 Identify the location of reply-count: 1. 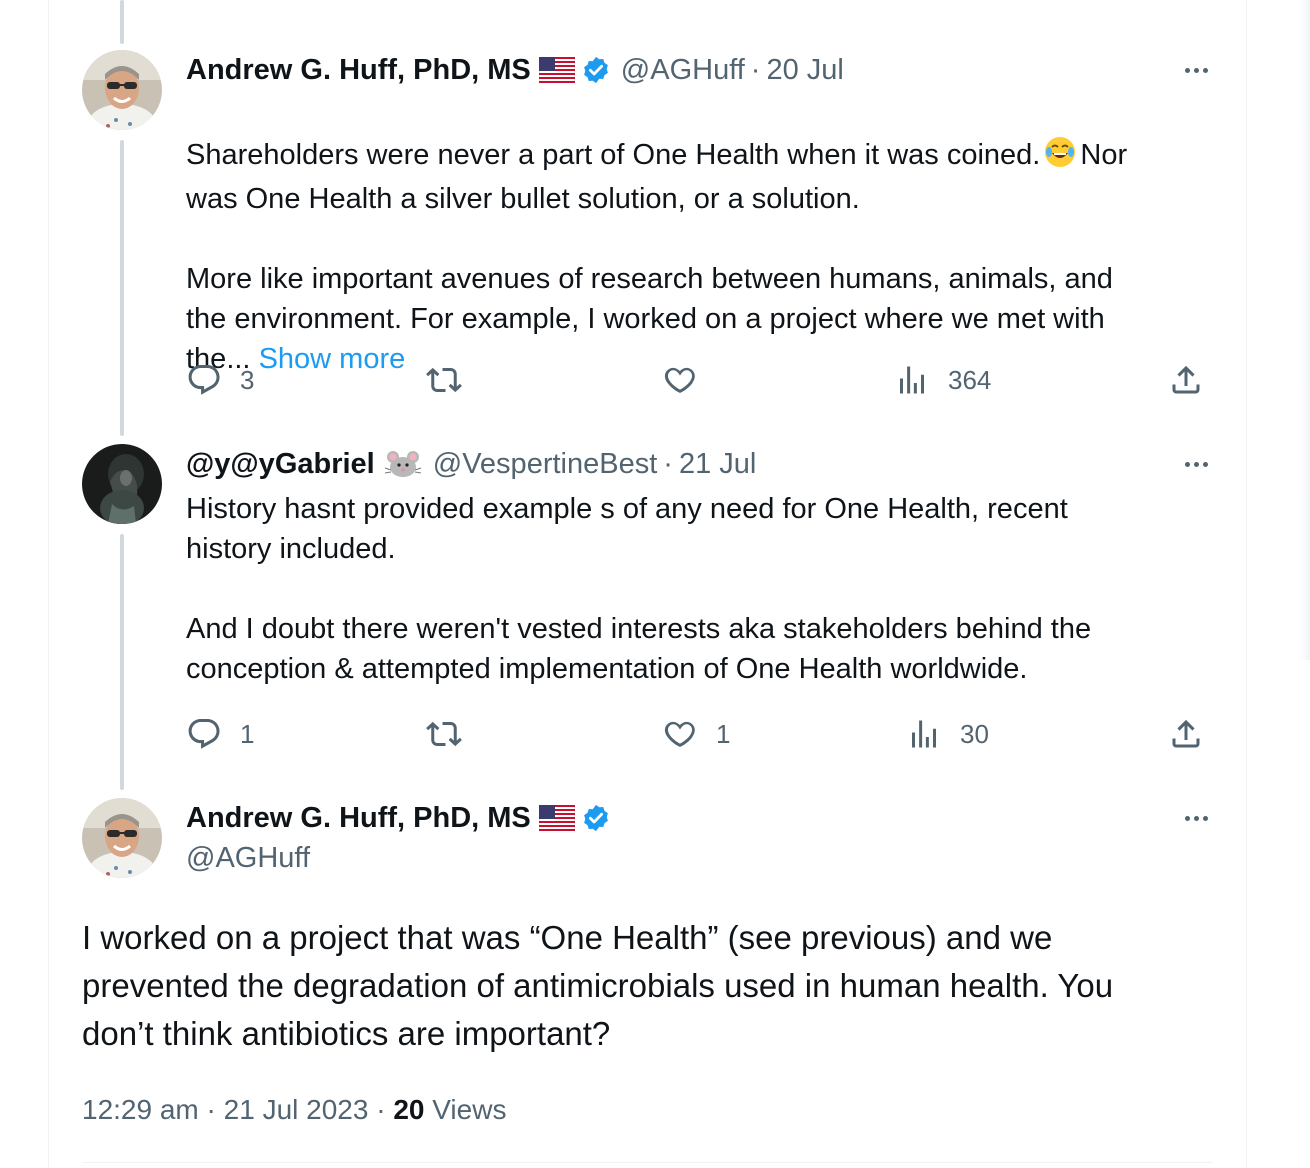
(247, 733).